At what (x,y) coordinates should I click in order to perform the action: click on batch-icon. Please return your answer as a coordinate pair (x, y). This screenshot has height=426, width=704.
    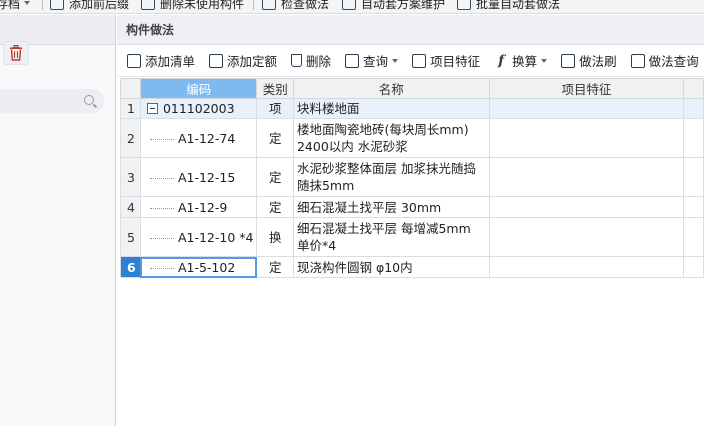
    Looking at the image, I should click on (464, 5).